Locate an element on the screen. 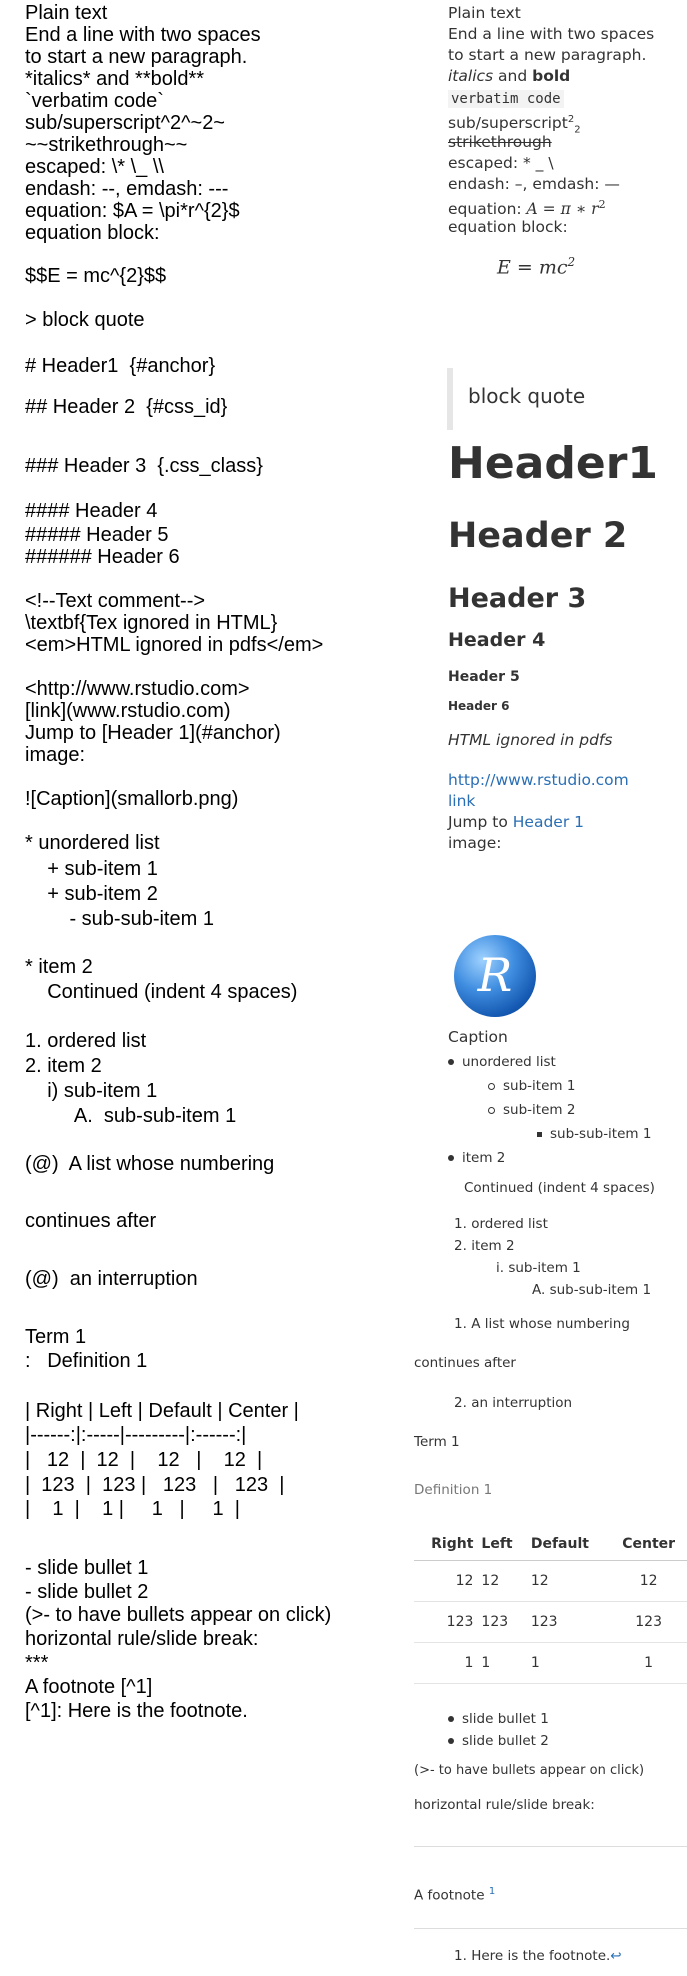 The image size is (687, 1976). jump-line: Jump to Header 1 is located at coordinates (516, 822).